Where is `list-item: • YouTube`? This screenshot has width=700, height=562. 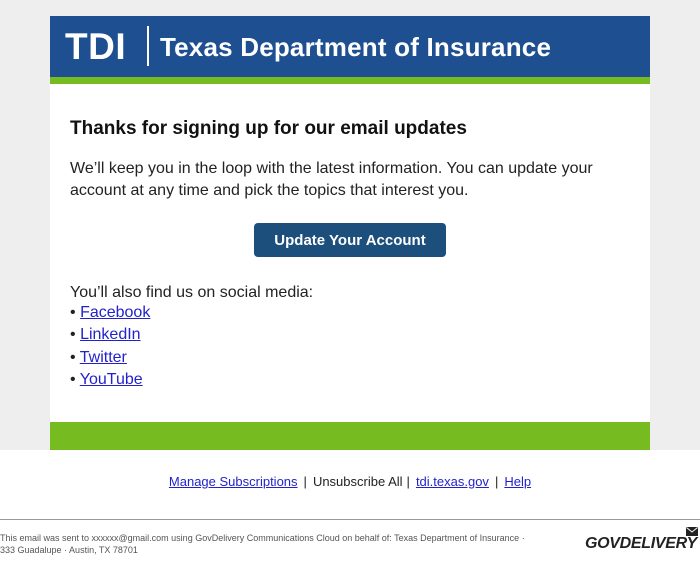
list-item: • YouTube is located at coordinates (110, 380).